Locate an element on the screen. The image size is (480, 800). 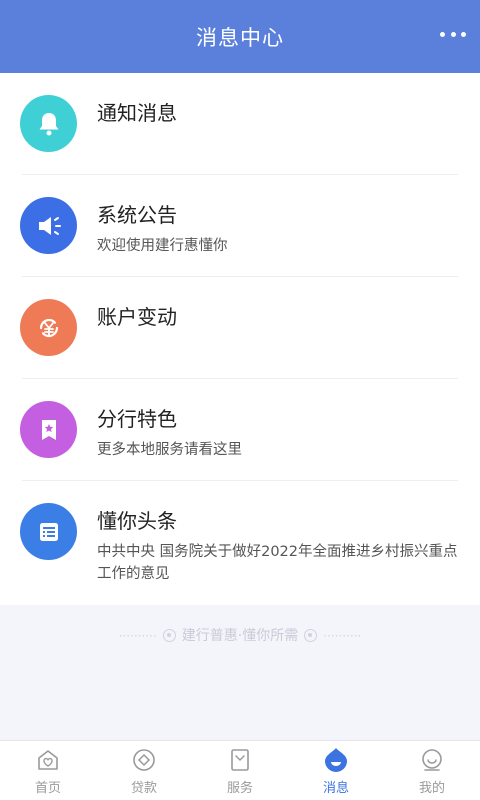
message-item-title: 账户变动 is located at coordinates (137, 317).